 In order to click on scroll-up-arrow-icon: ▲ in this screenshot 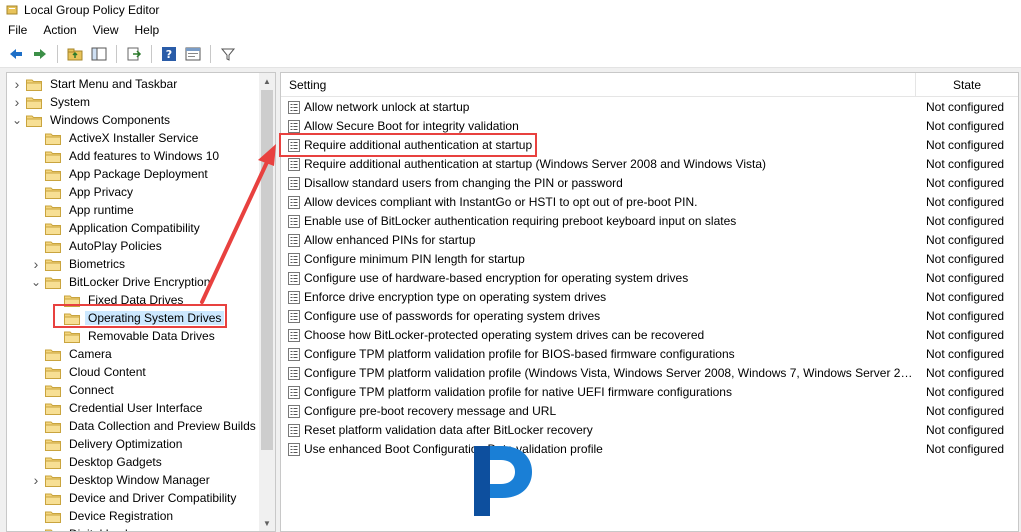, I will do `click(267, 81)`.